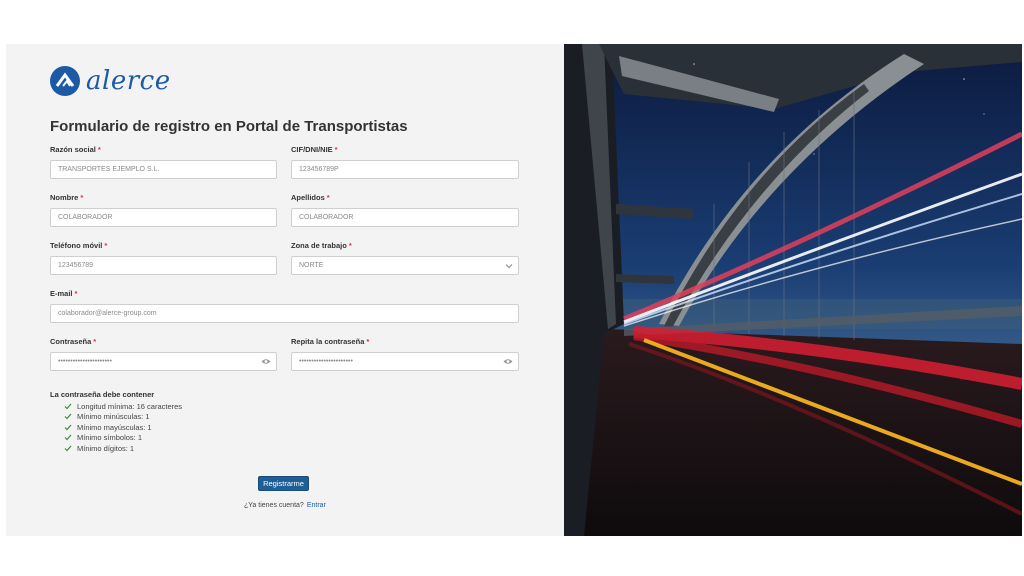  I want to click on password-input: ••••••••••••••••••••••, so click(163, 361).